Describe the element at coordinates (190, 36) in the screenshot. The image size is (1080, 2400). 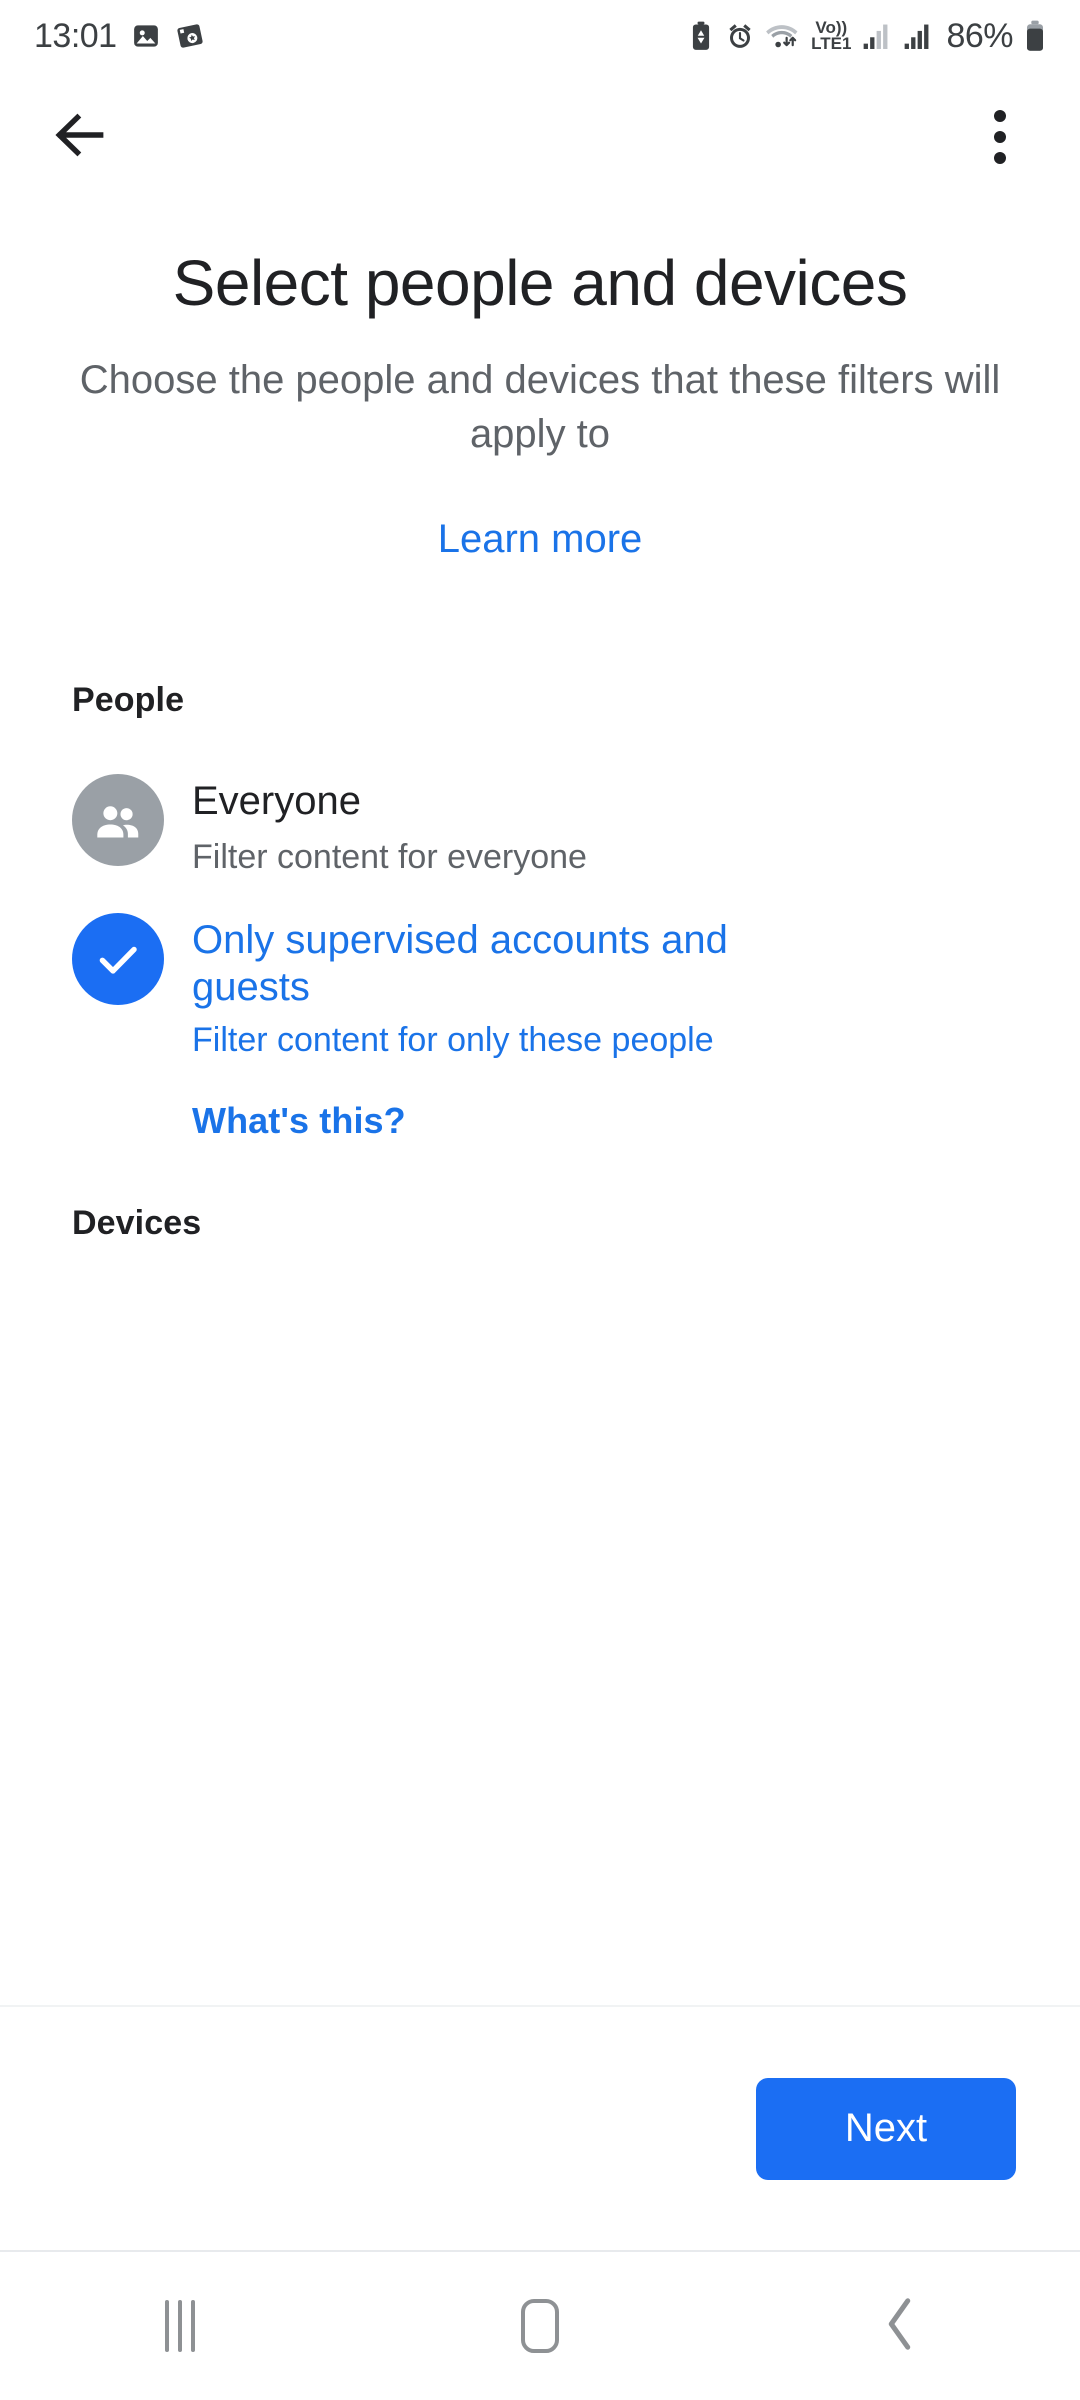
I see `screenshot-capture-icon` at that location.